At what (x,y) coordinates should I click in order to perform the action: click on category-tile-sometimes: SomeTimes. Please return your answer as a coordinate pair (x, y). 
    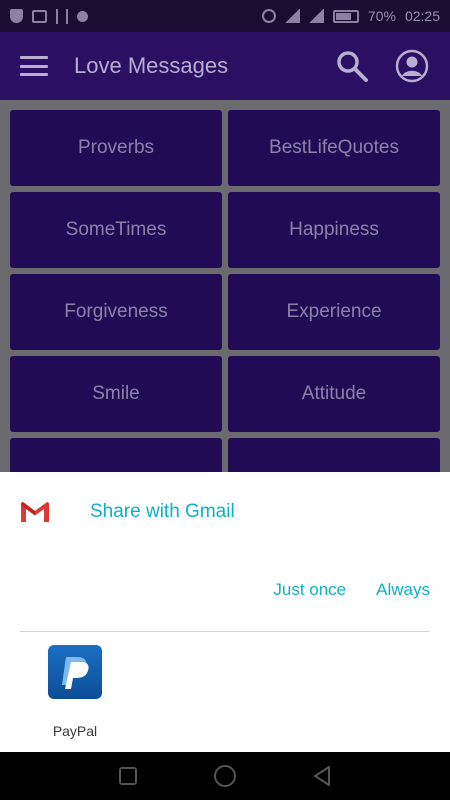
    Looking at the image, I should click on (116, 230).